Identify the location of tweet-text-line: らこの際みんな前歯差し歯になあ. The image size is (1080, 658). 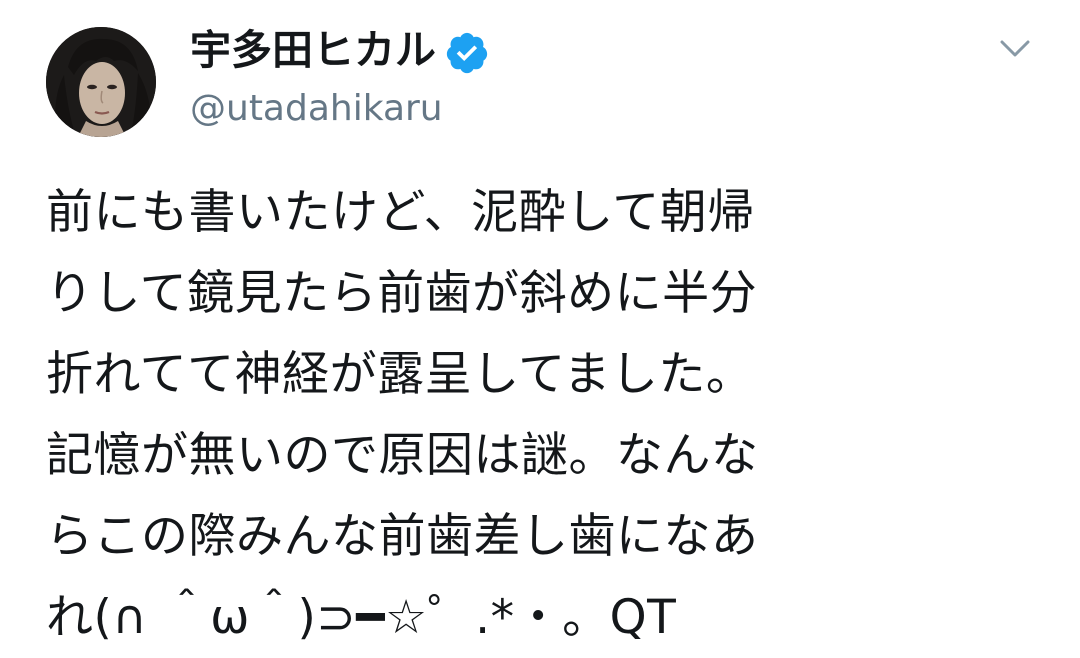
(402, 536).